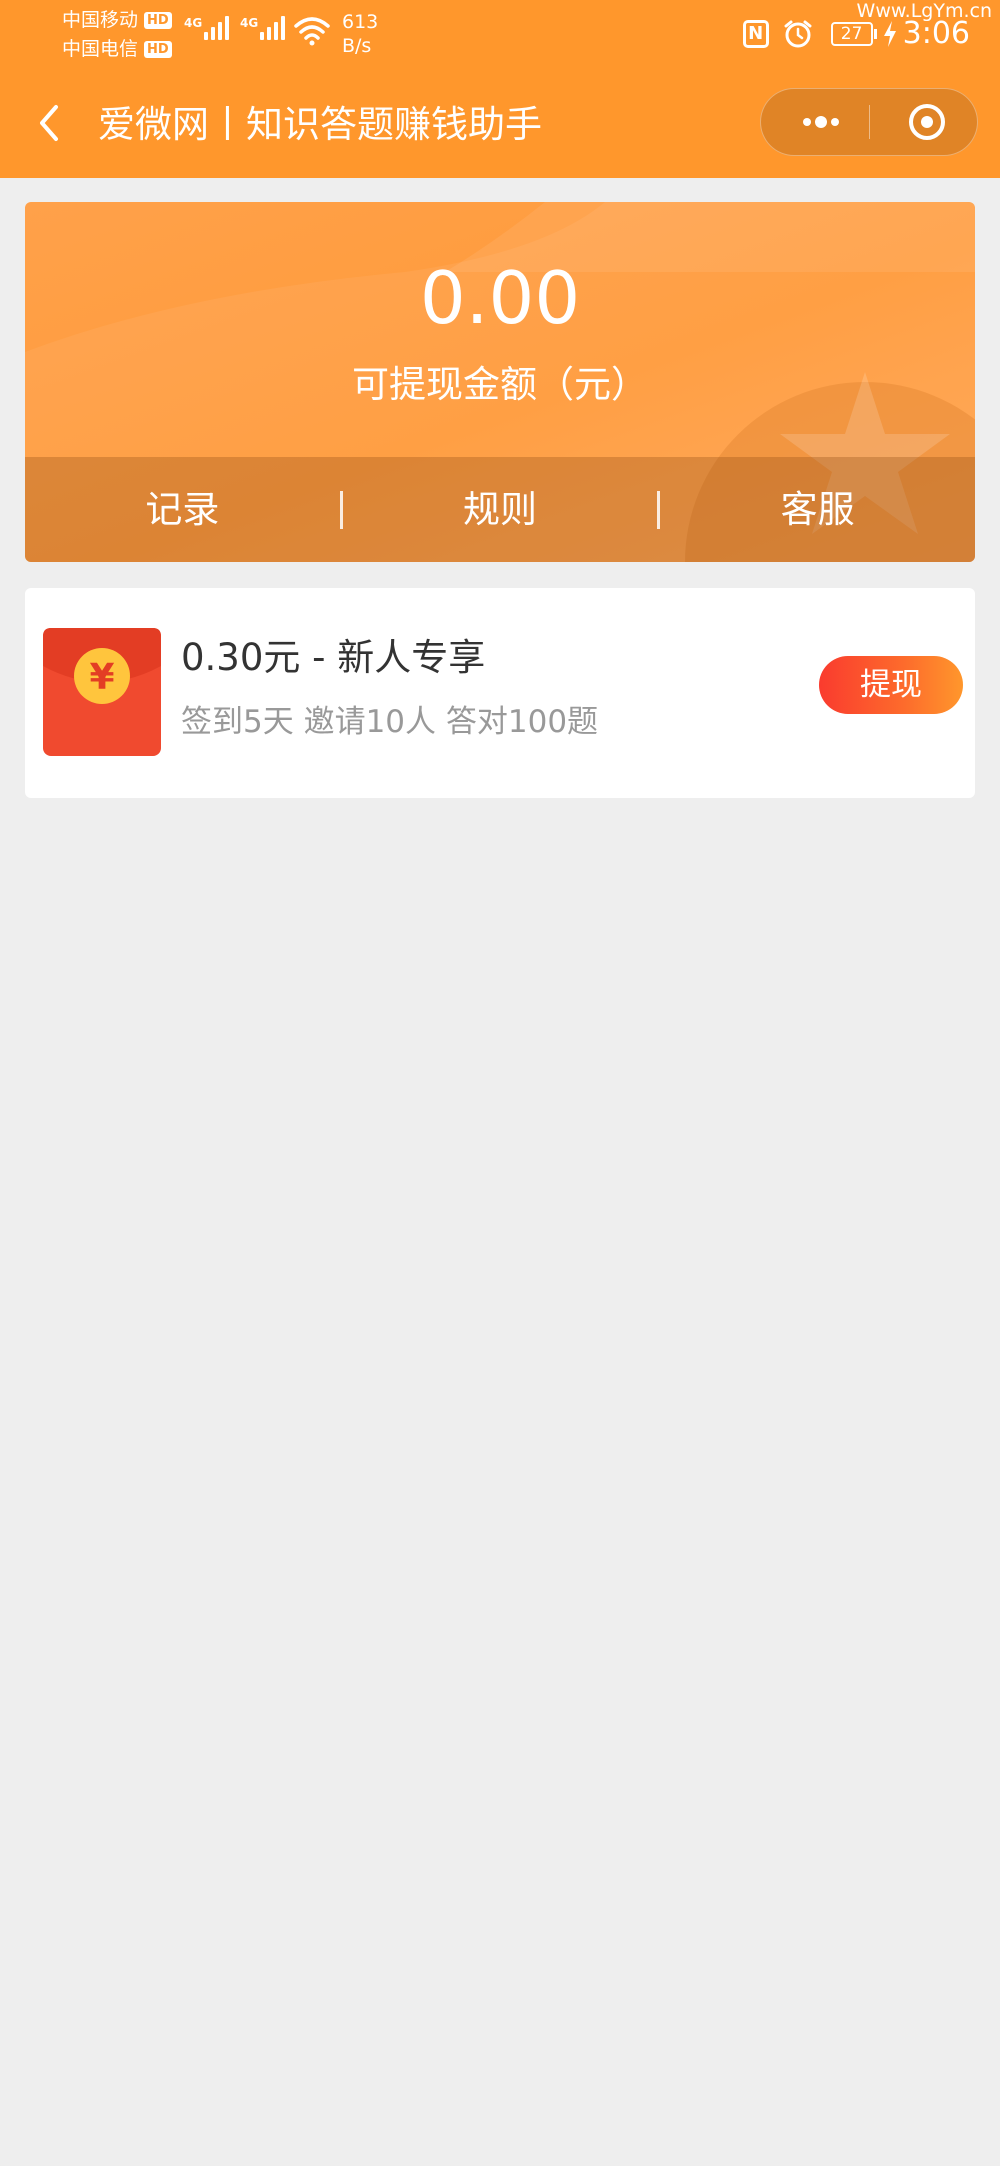  I want to click on yuan-symbol: ¥, so click(101, 677).